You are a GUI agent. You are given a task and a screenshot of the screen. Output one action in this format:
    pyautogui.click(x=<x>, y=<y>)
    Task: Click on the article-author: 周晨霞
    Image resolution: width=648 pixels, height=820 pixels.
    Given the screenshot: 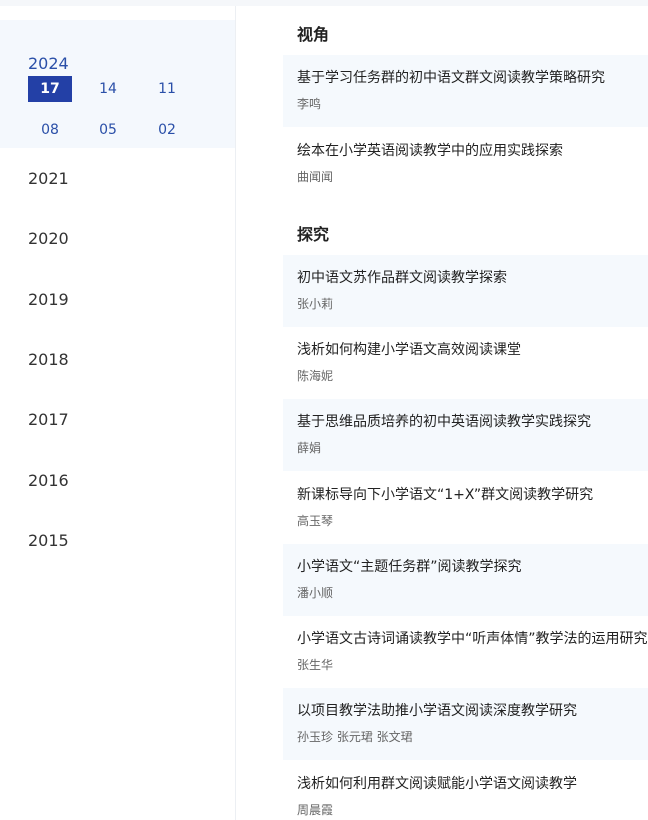 What is the action you would take?
    pyautogui.click(x=315, y=810)
    